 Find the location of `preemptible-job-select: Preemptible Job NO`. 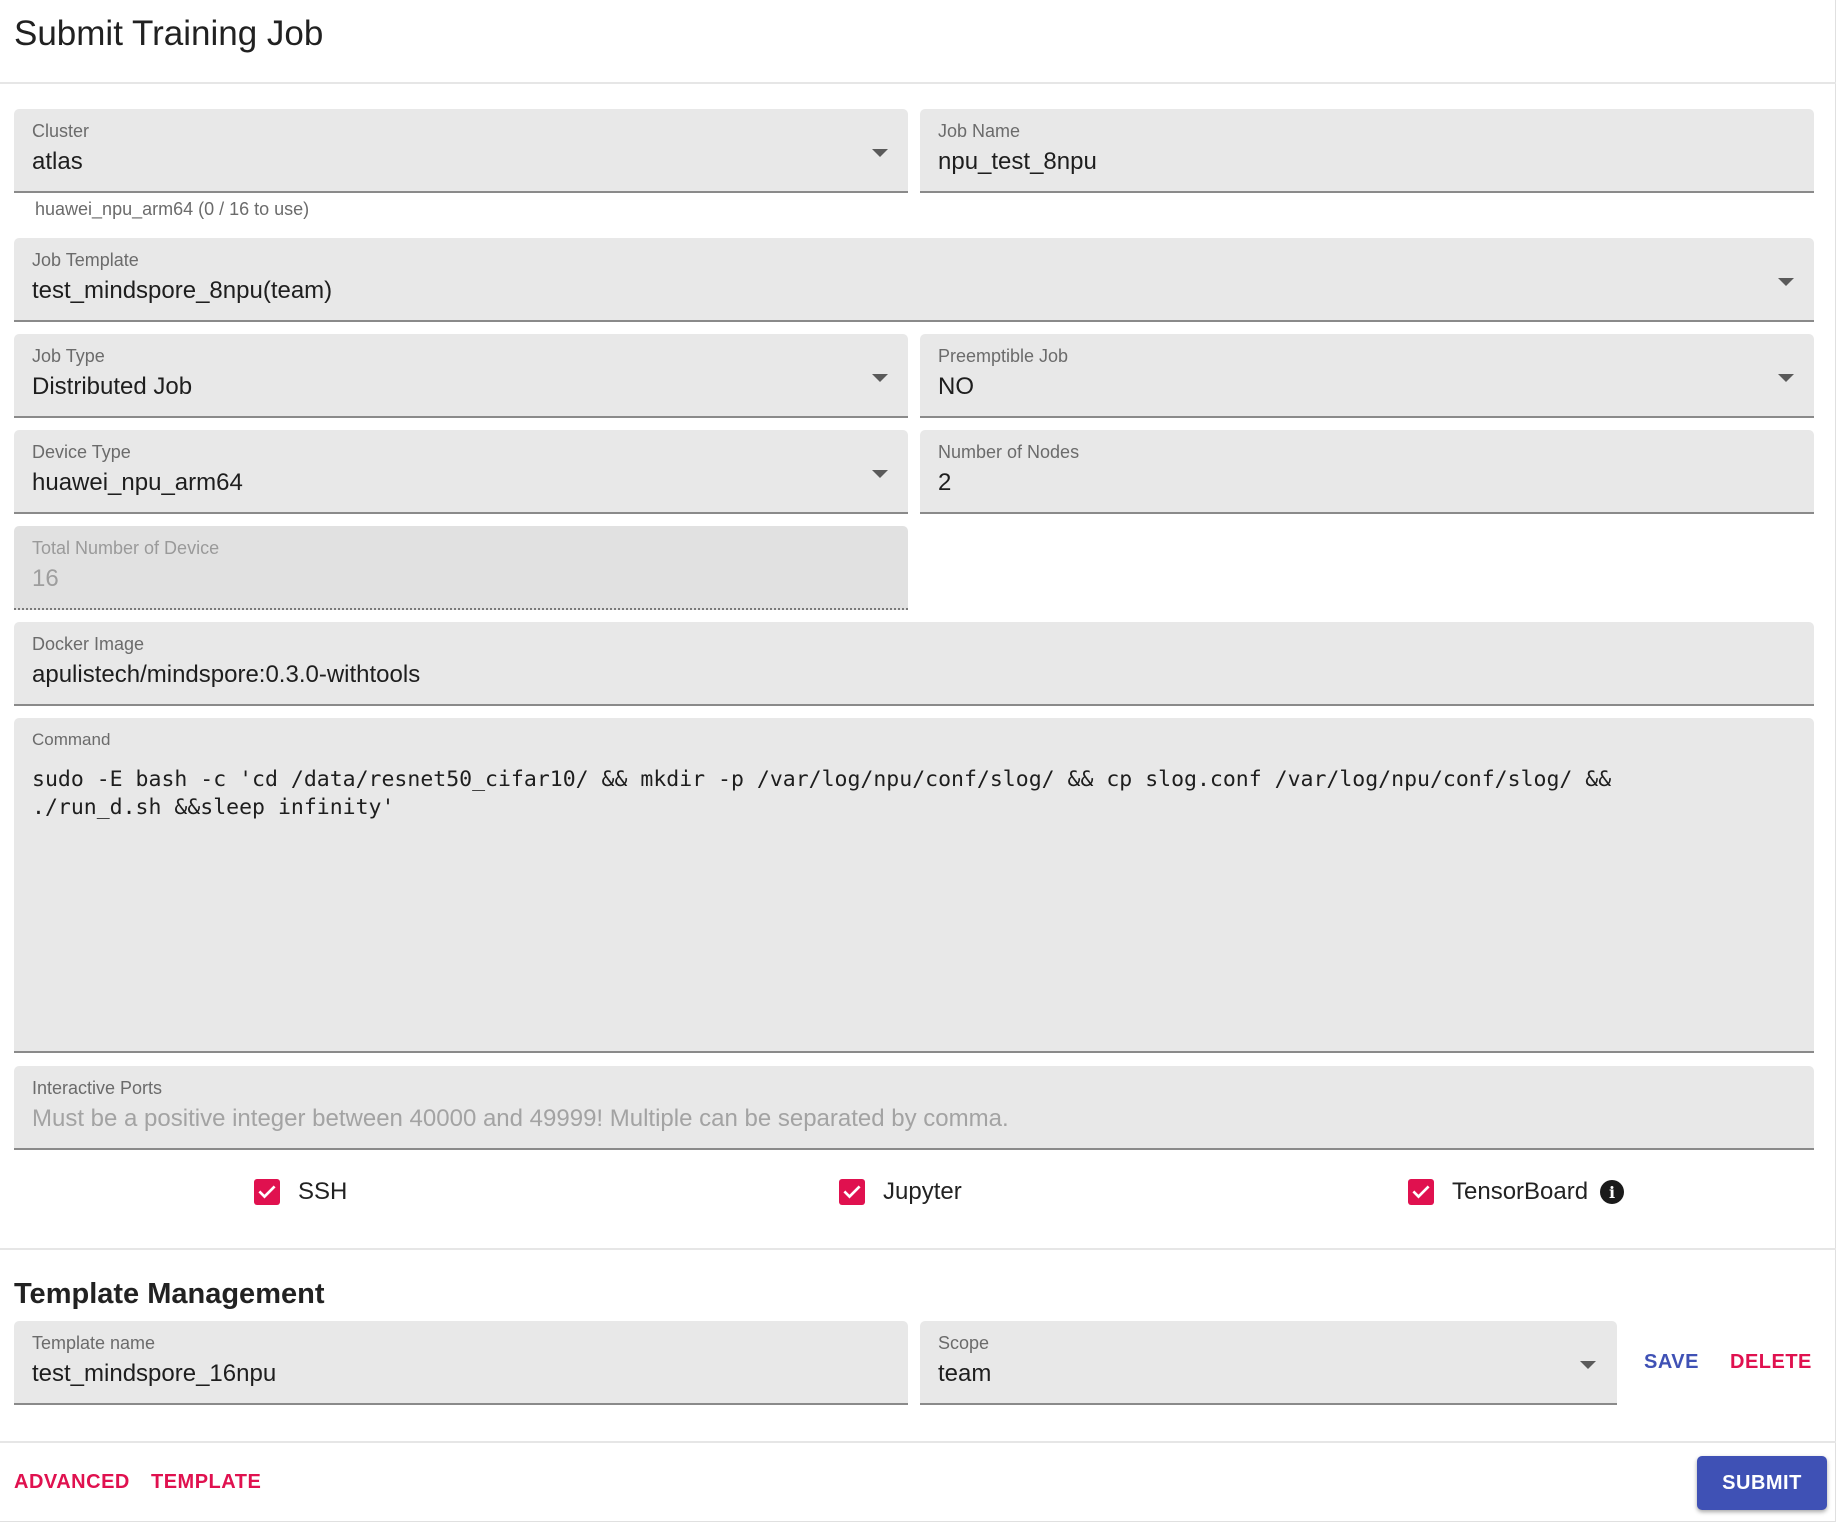

preemptible-job-select: Preemptible Job NO is located at coordinates (1367, 376).